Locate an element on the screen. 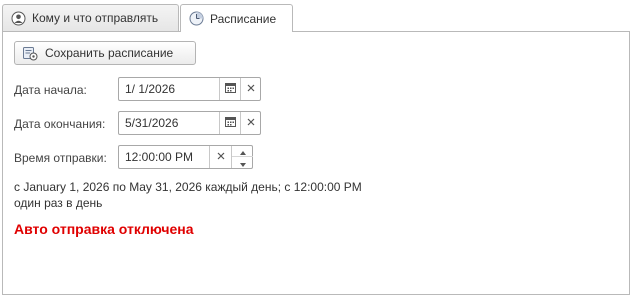 This screenshot has width=634, height=295. schedule-settings-icon is located at coordinates (30, 53).